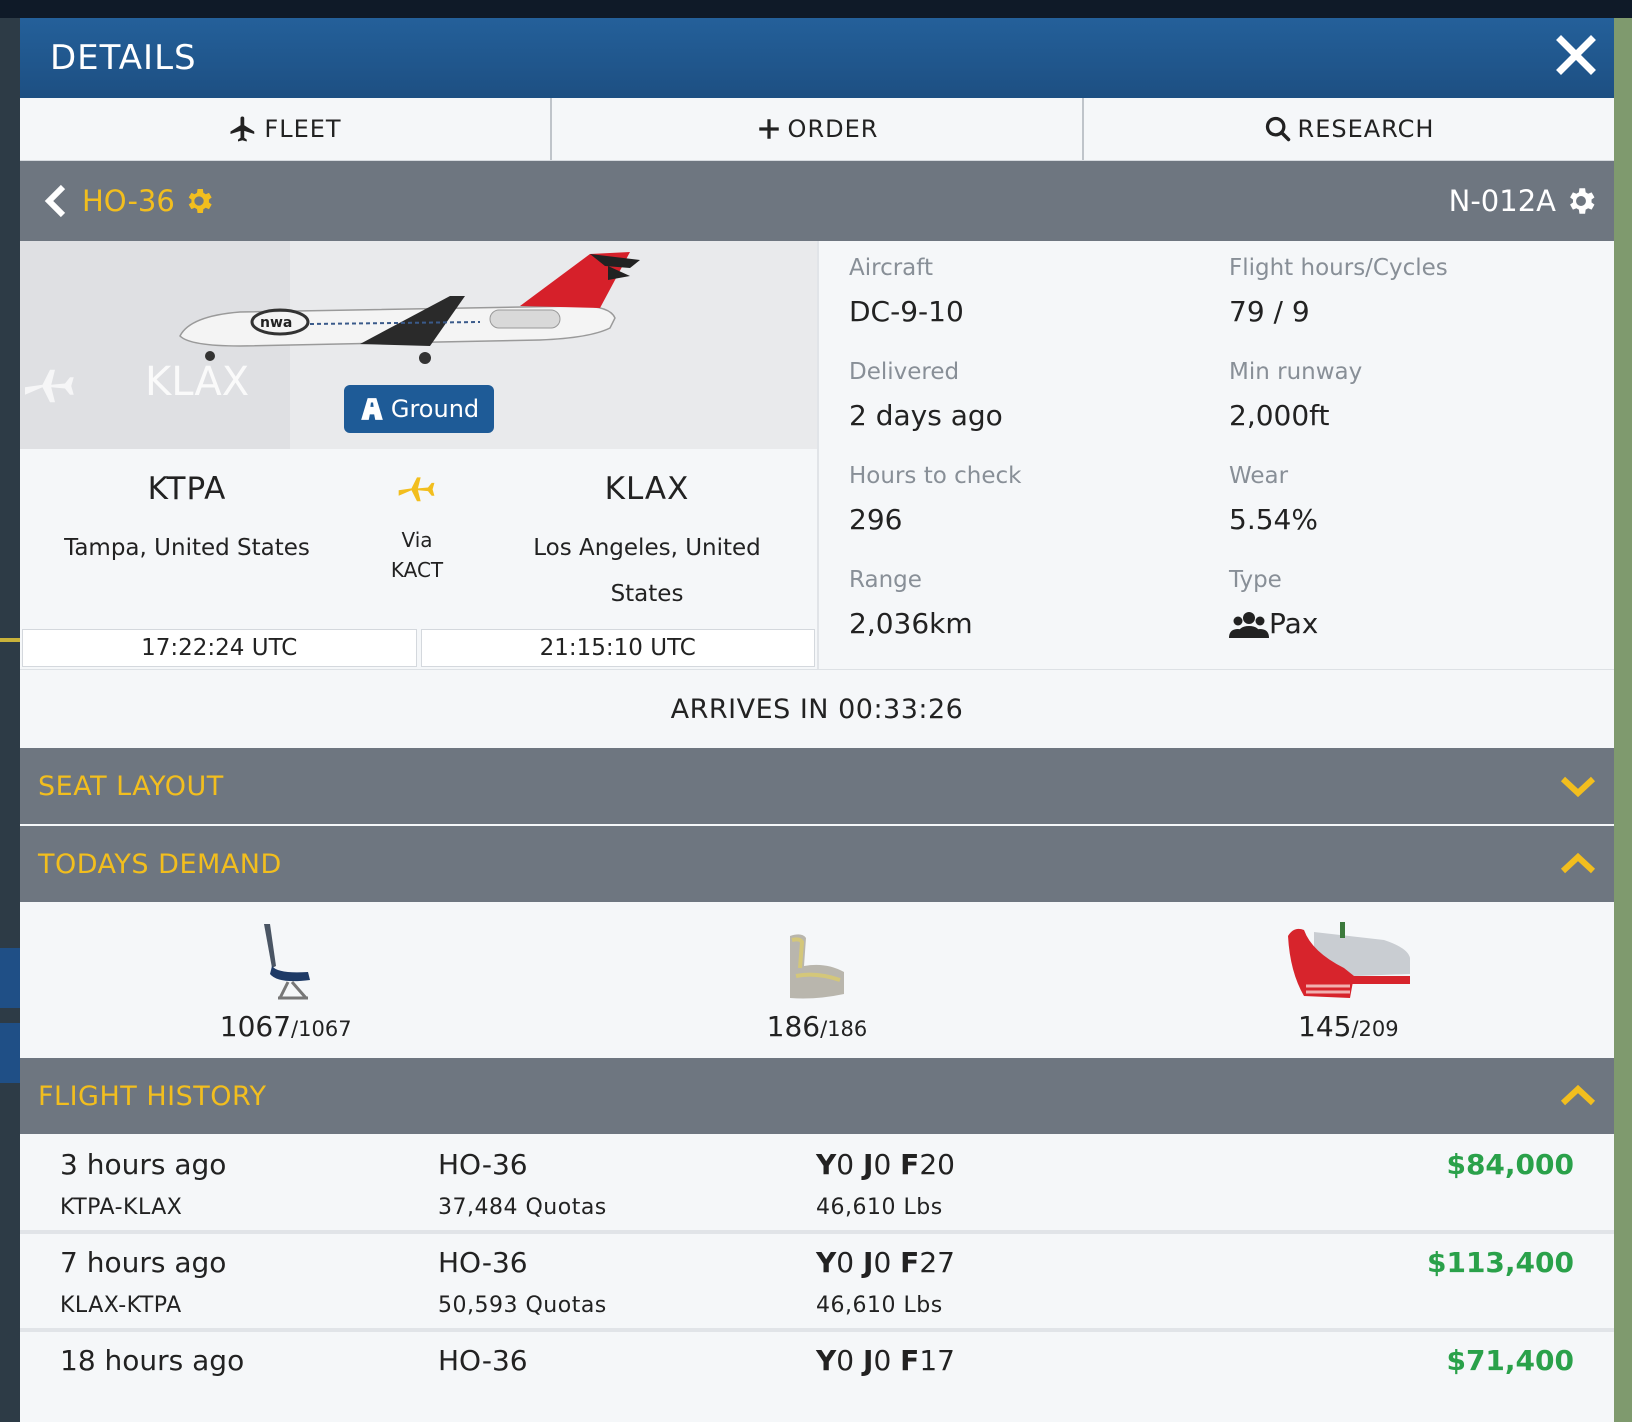 The image size is (1632, 1422). Describe the element at coordinates (1259, 476) in the screenshot. I see `wear-label: Wear` at that location.